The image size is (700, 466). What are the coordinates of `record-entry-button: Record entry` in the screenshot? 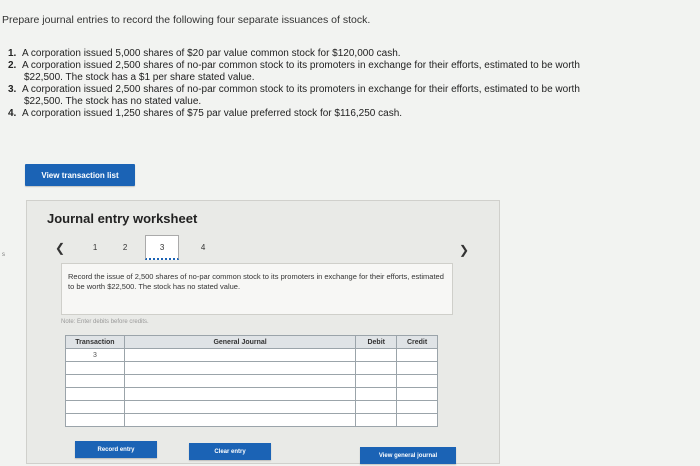 It's located at (116, 449).